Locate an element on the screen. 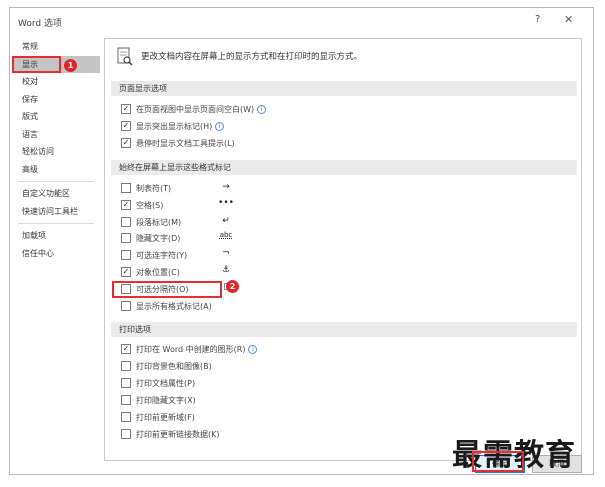  sidebar-item-quick-access-toolbar: 快速访问工具栏 is located at coordinates (56, 212).